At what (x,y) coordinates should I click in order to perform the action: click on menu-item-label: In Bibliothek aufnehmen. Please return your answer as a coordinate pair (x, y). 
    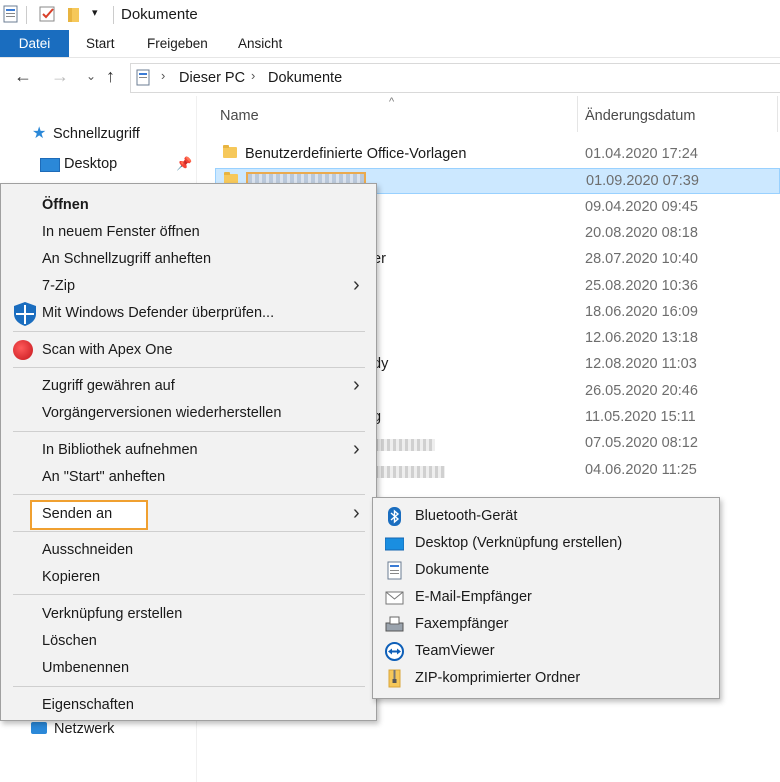
    Looking at the image, I should click on (120, 450).